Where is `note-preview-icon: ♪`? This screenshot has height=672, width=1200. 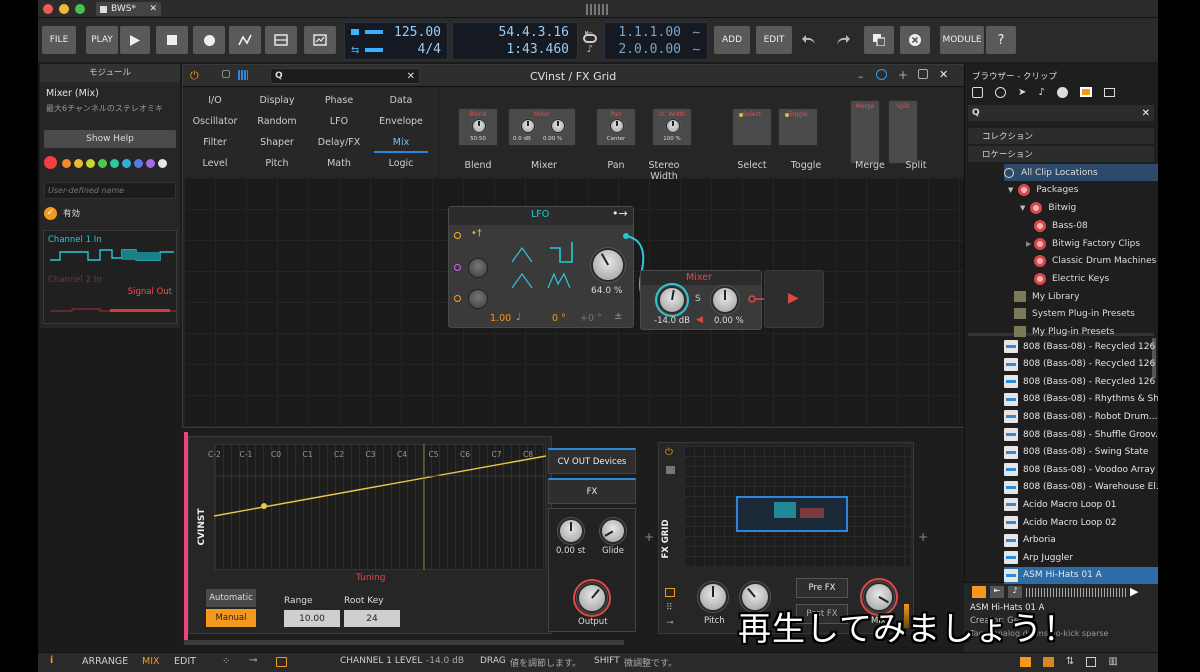
note-preview-icon: ♪ is located at coordinates (1015, 592).